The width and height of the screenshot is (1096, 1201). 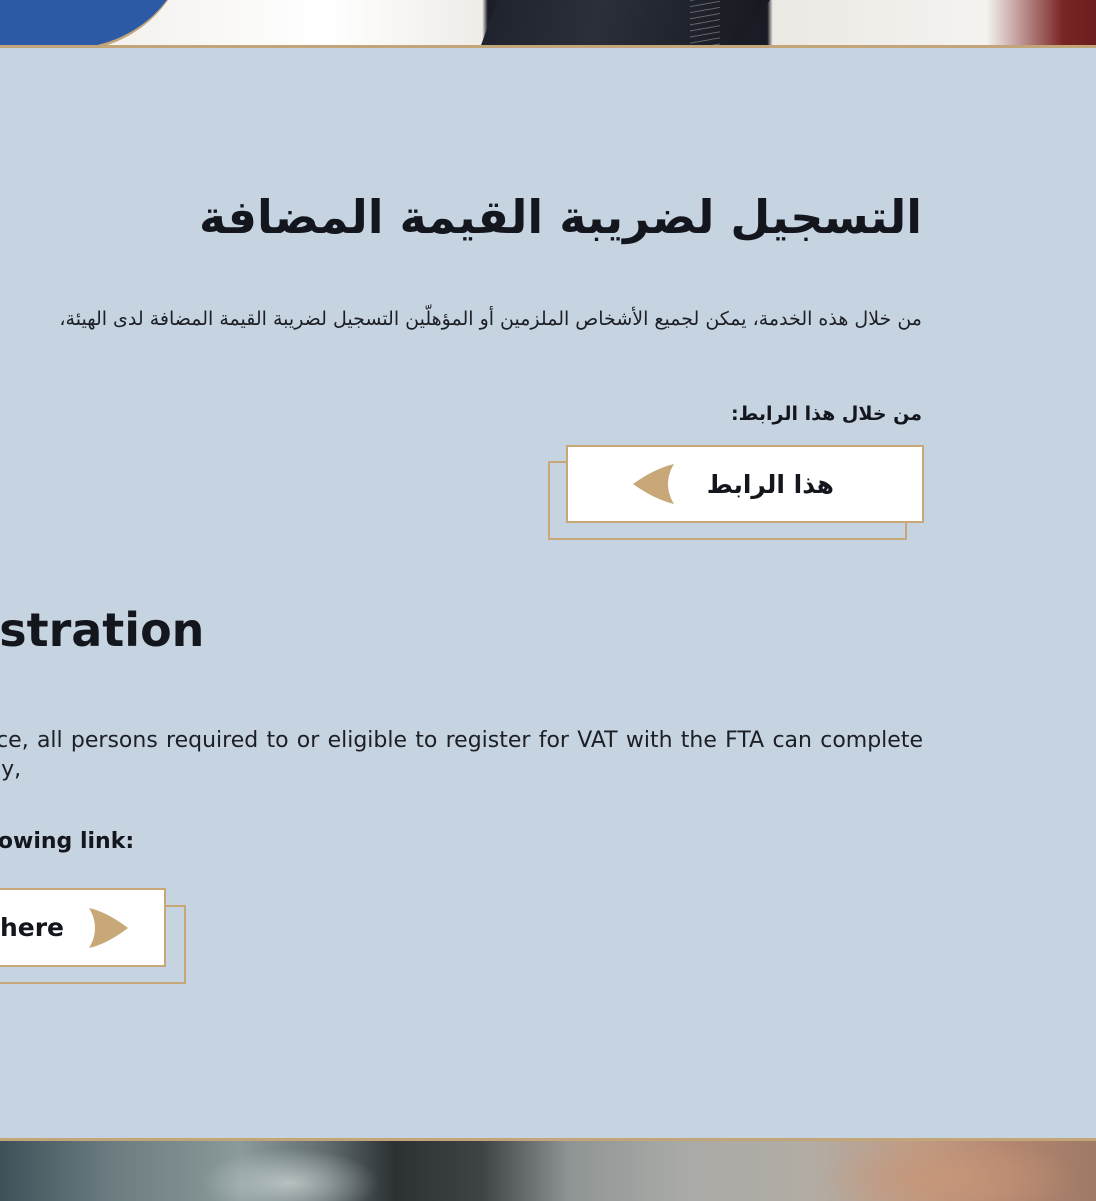 What do you see at coordinates (83, 927) in the screenshot?
I see `english-link-button: Click here` at bounding box center [83, 927].